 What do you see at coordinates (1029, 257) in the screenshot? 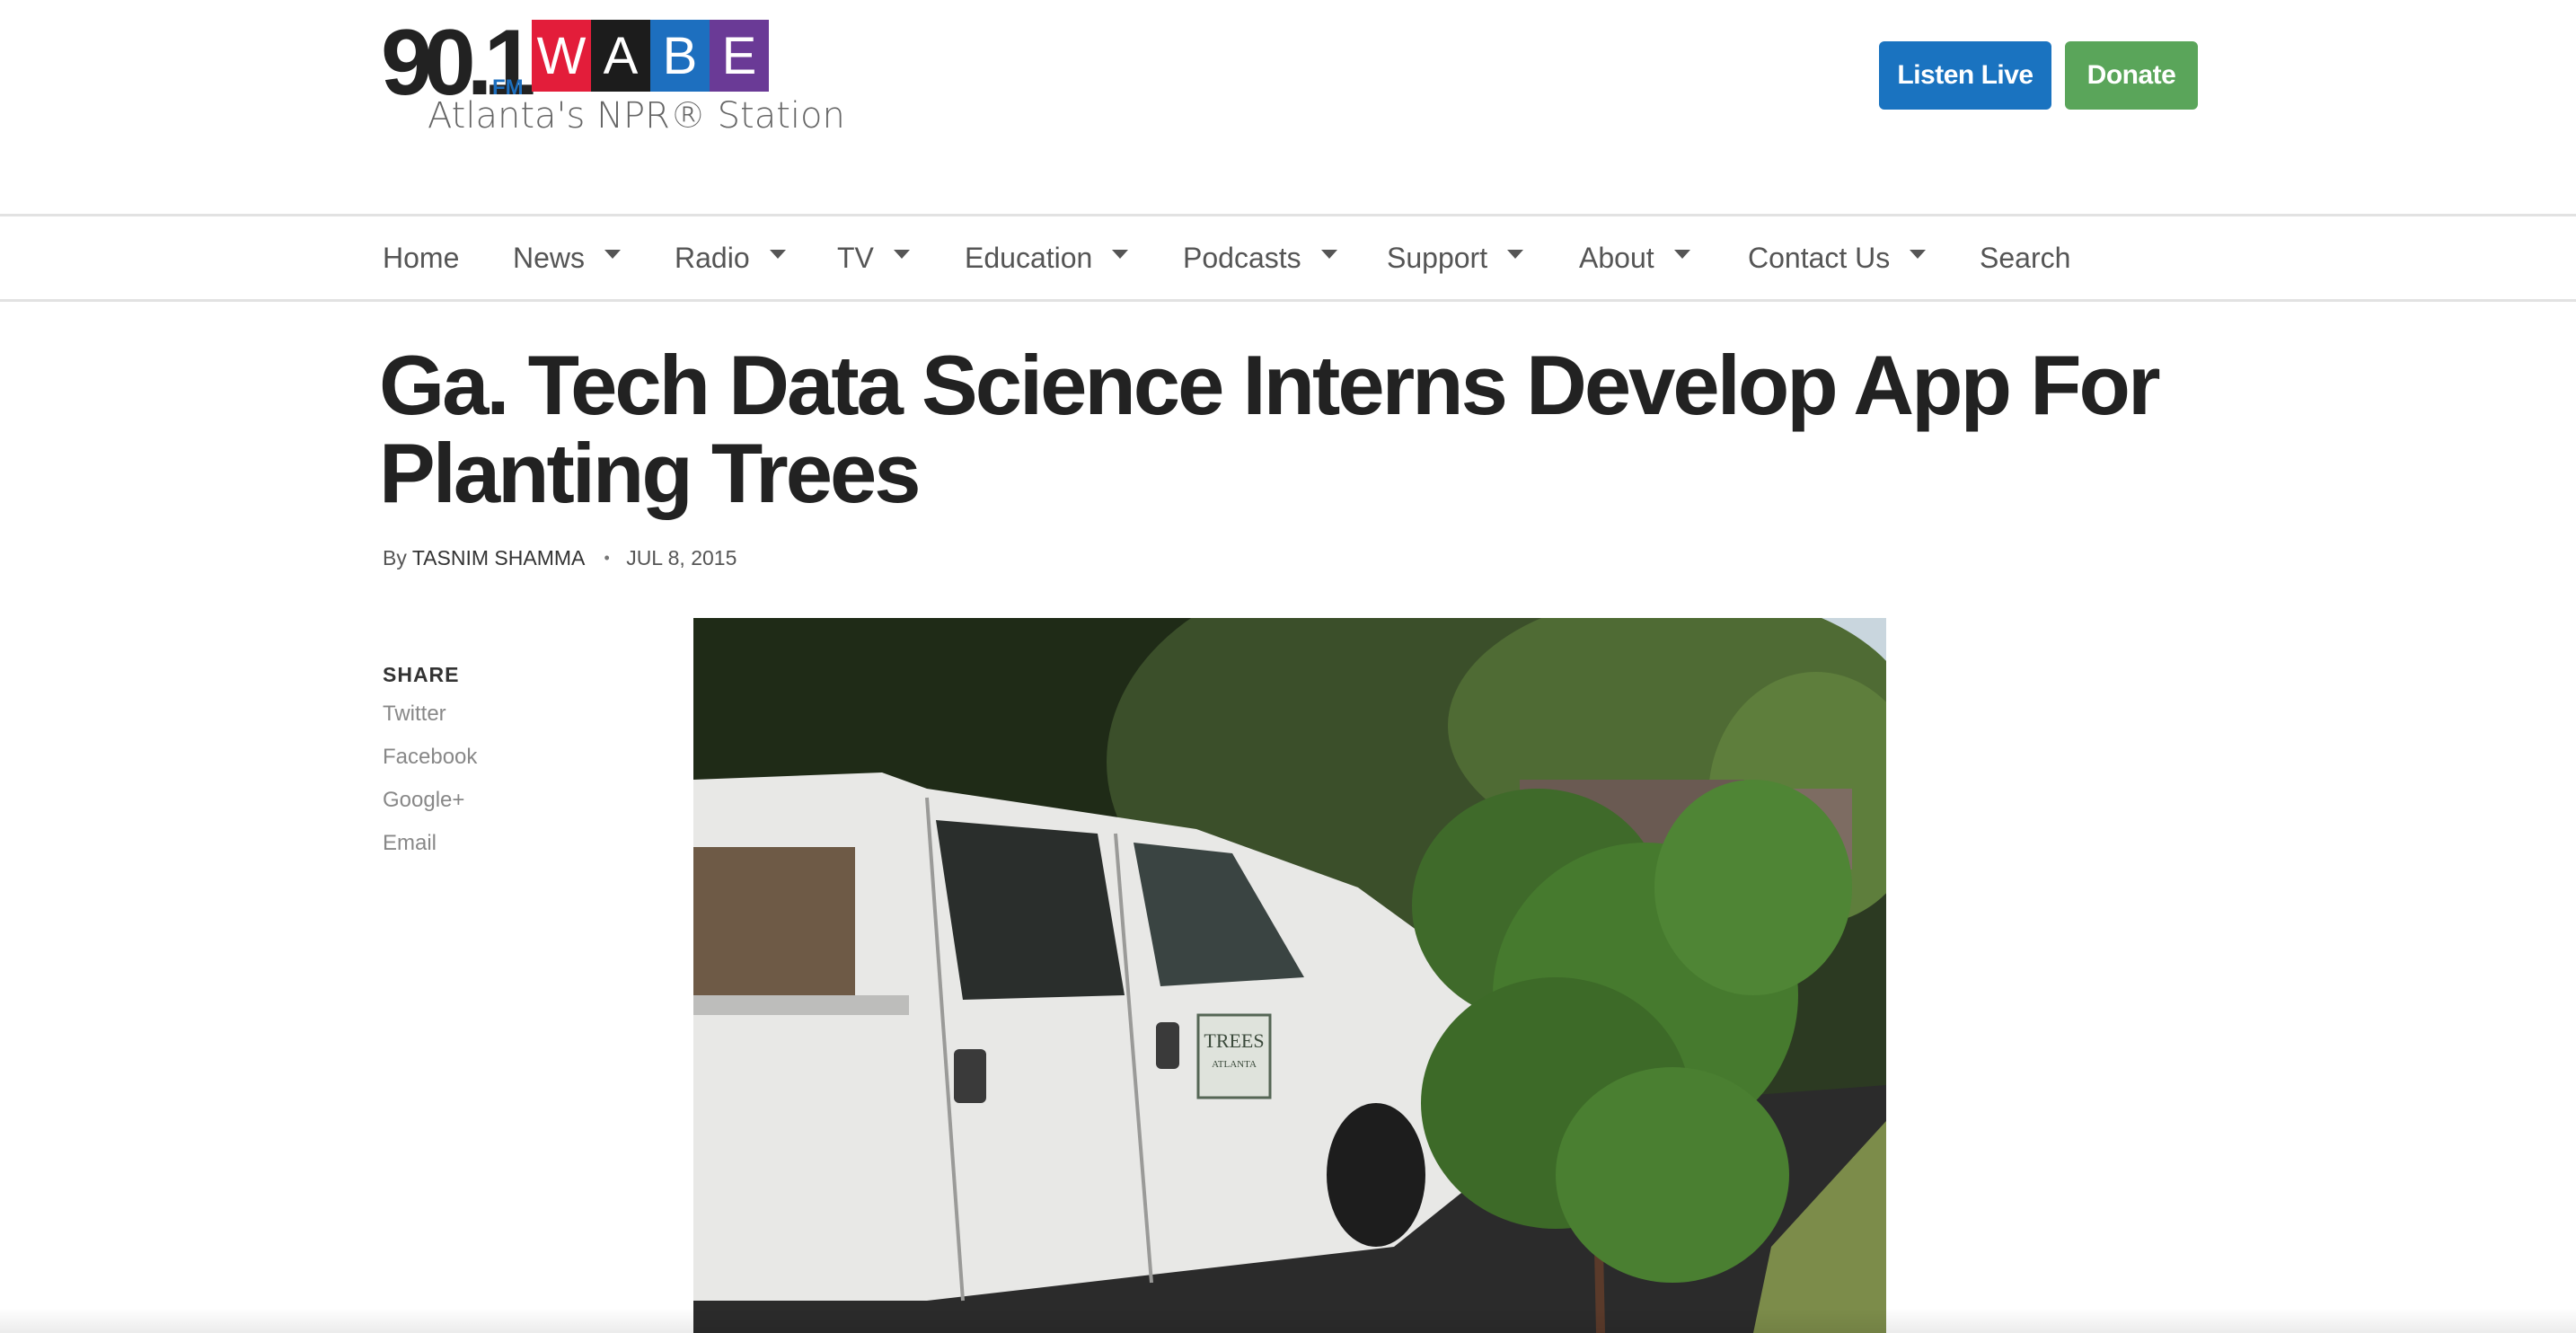
I see `nav-item-label: Education` at bounding box center [1029, 257].